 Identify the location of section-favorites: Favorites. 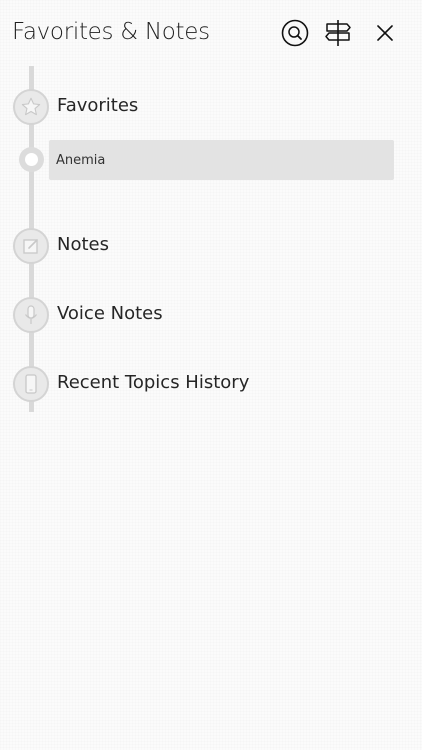
(211, 109).